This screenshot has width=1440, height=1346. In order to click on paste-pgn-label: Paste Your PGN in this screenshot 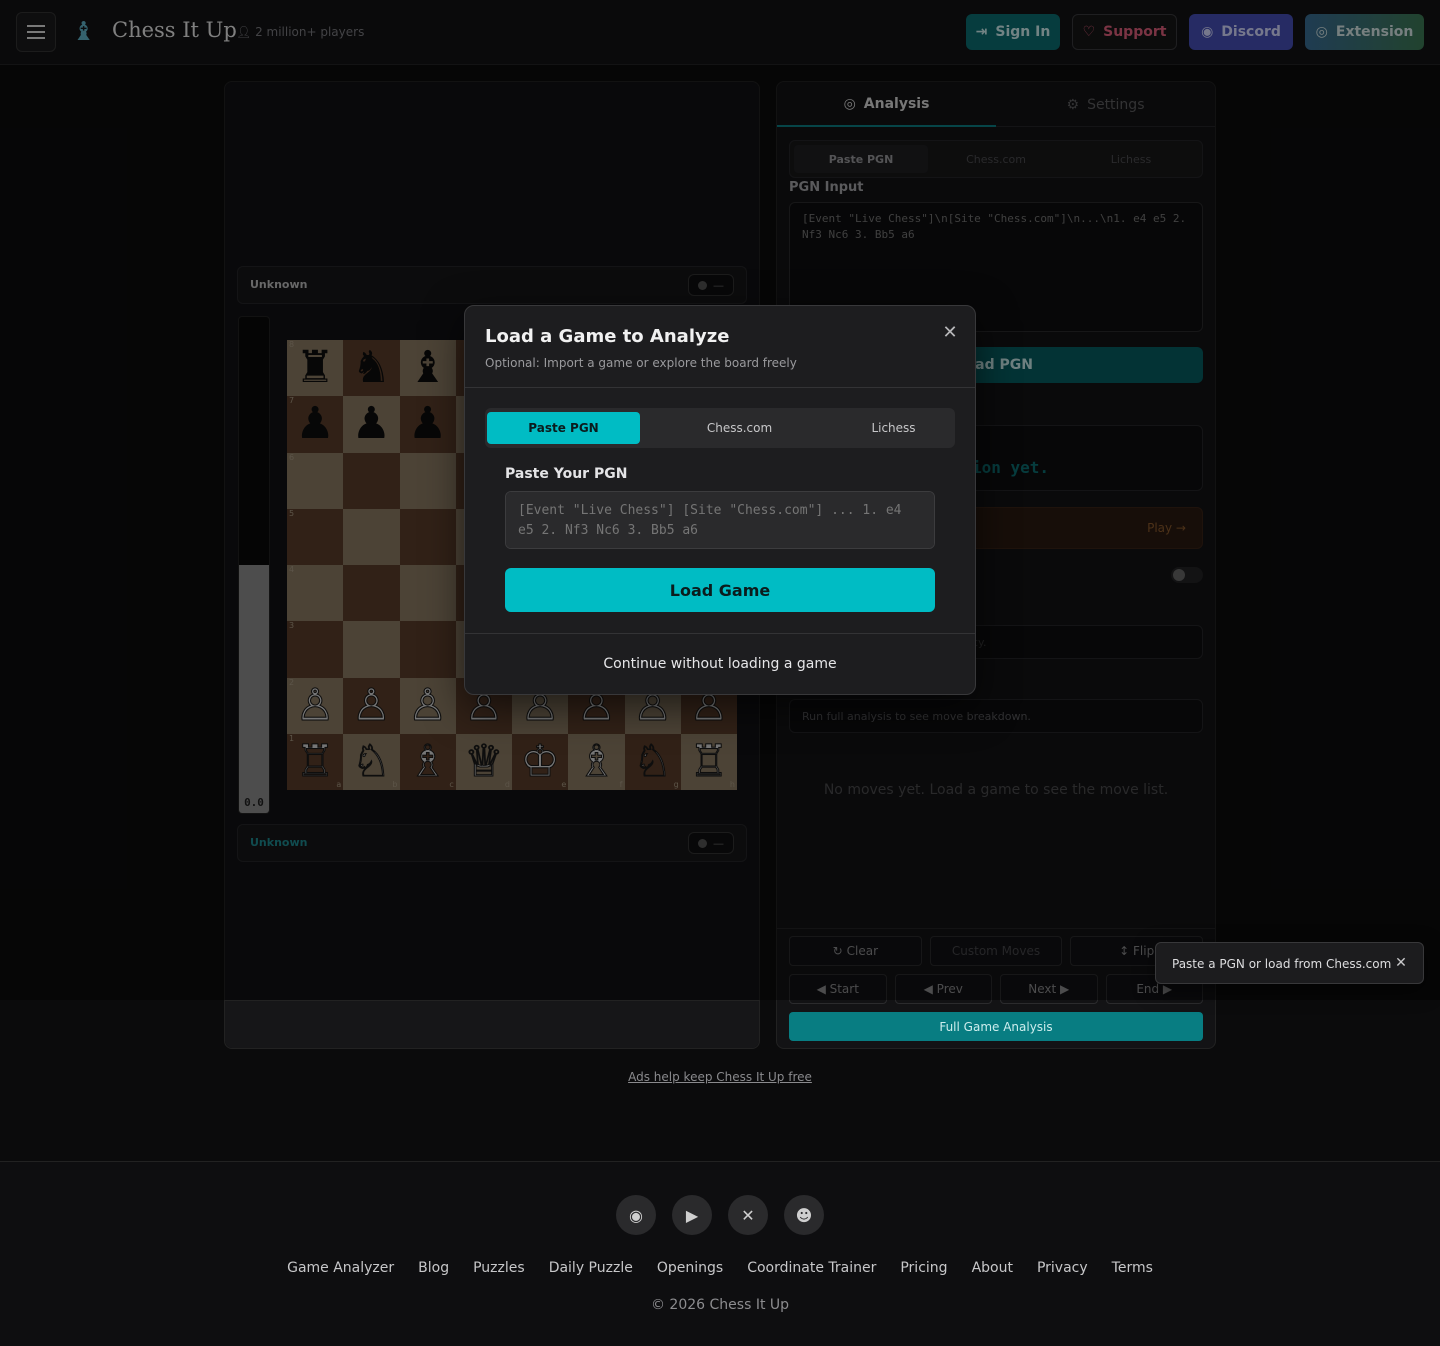, I will do `click(566, 474)`.